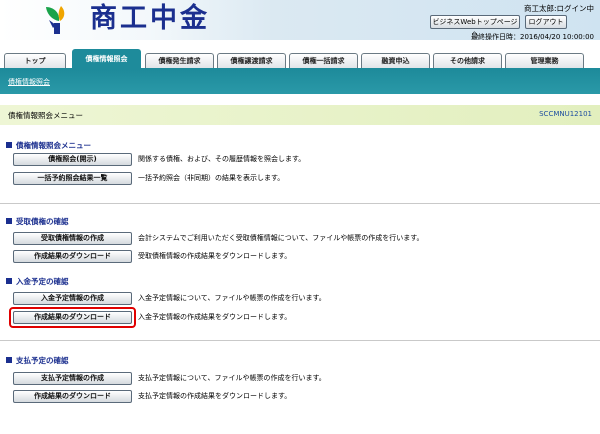  I want to click on payment-schedule-download-button: 作成結果のダウンロード, so click(72, 396).